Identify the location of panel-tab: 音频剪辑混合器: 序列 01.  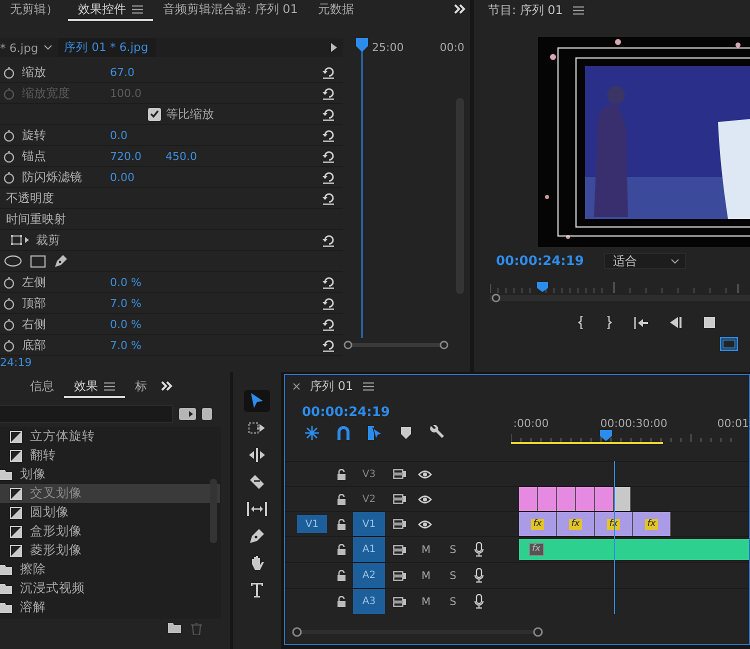
(230, 10).